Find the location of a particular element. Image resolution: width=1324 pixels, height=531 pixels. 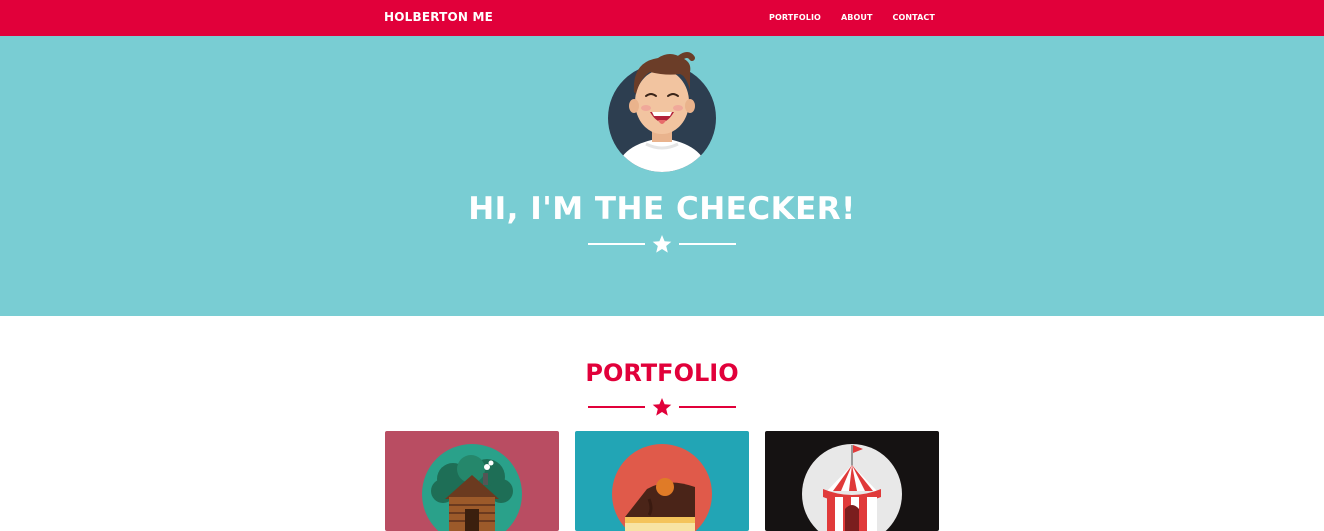

nav-links: PORTFOLIO ABOUT CONTACT is located at coordinates (852, 17).